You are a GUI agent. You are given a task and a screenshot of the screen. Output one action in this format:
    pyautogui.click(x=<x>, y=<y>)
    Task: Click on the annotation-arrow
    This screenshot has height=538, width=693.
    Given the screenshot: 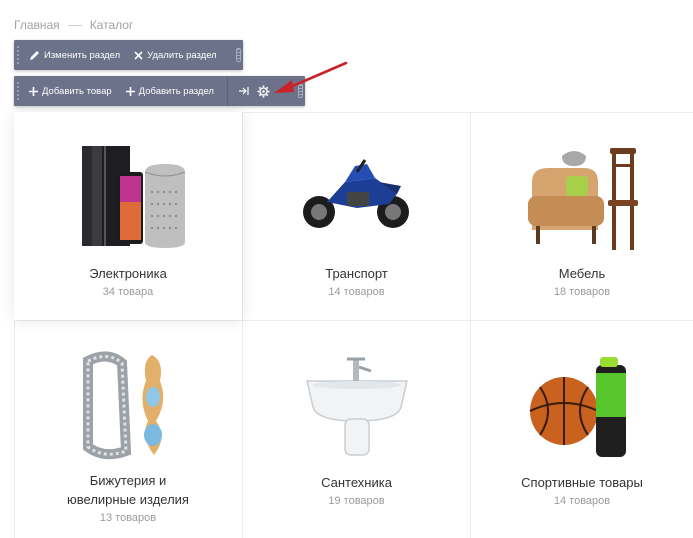 What is the action you would take?
    pyautogui.click(x=311, y=77)
    